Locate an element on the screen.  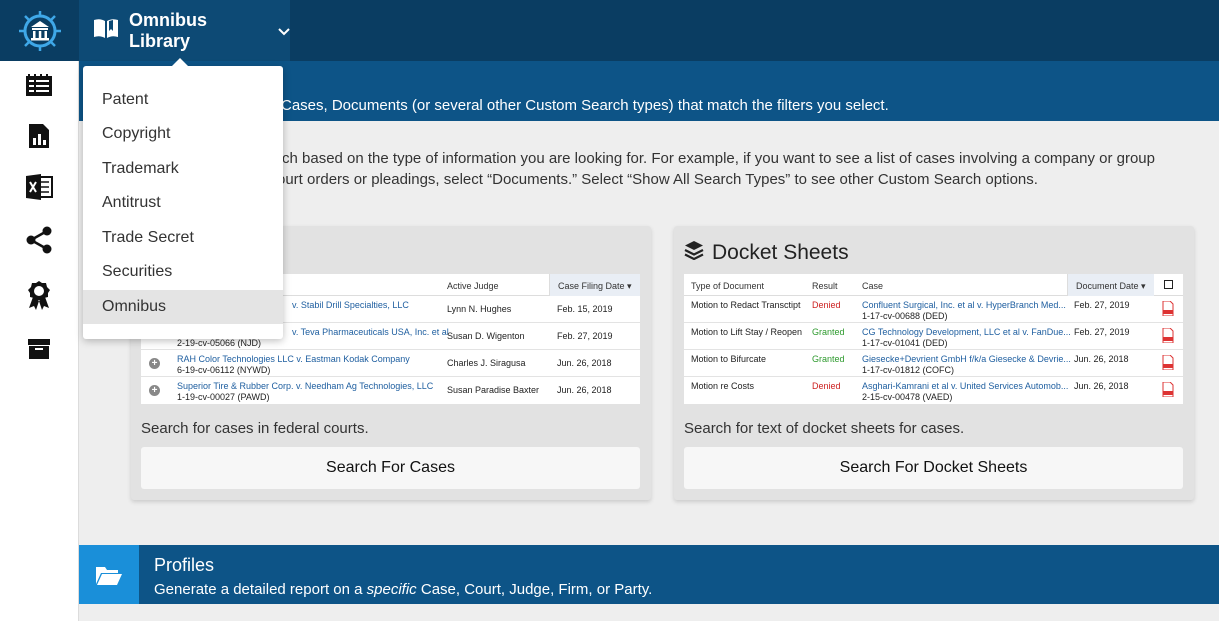
case-date: Feb. 27, 2019 is located at coordinates (585, 336).